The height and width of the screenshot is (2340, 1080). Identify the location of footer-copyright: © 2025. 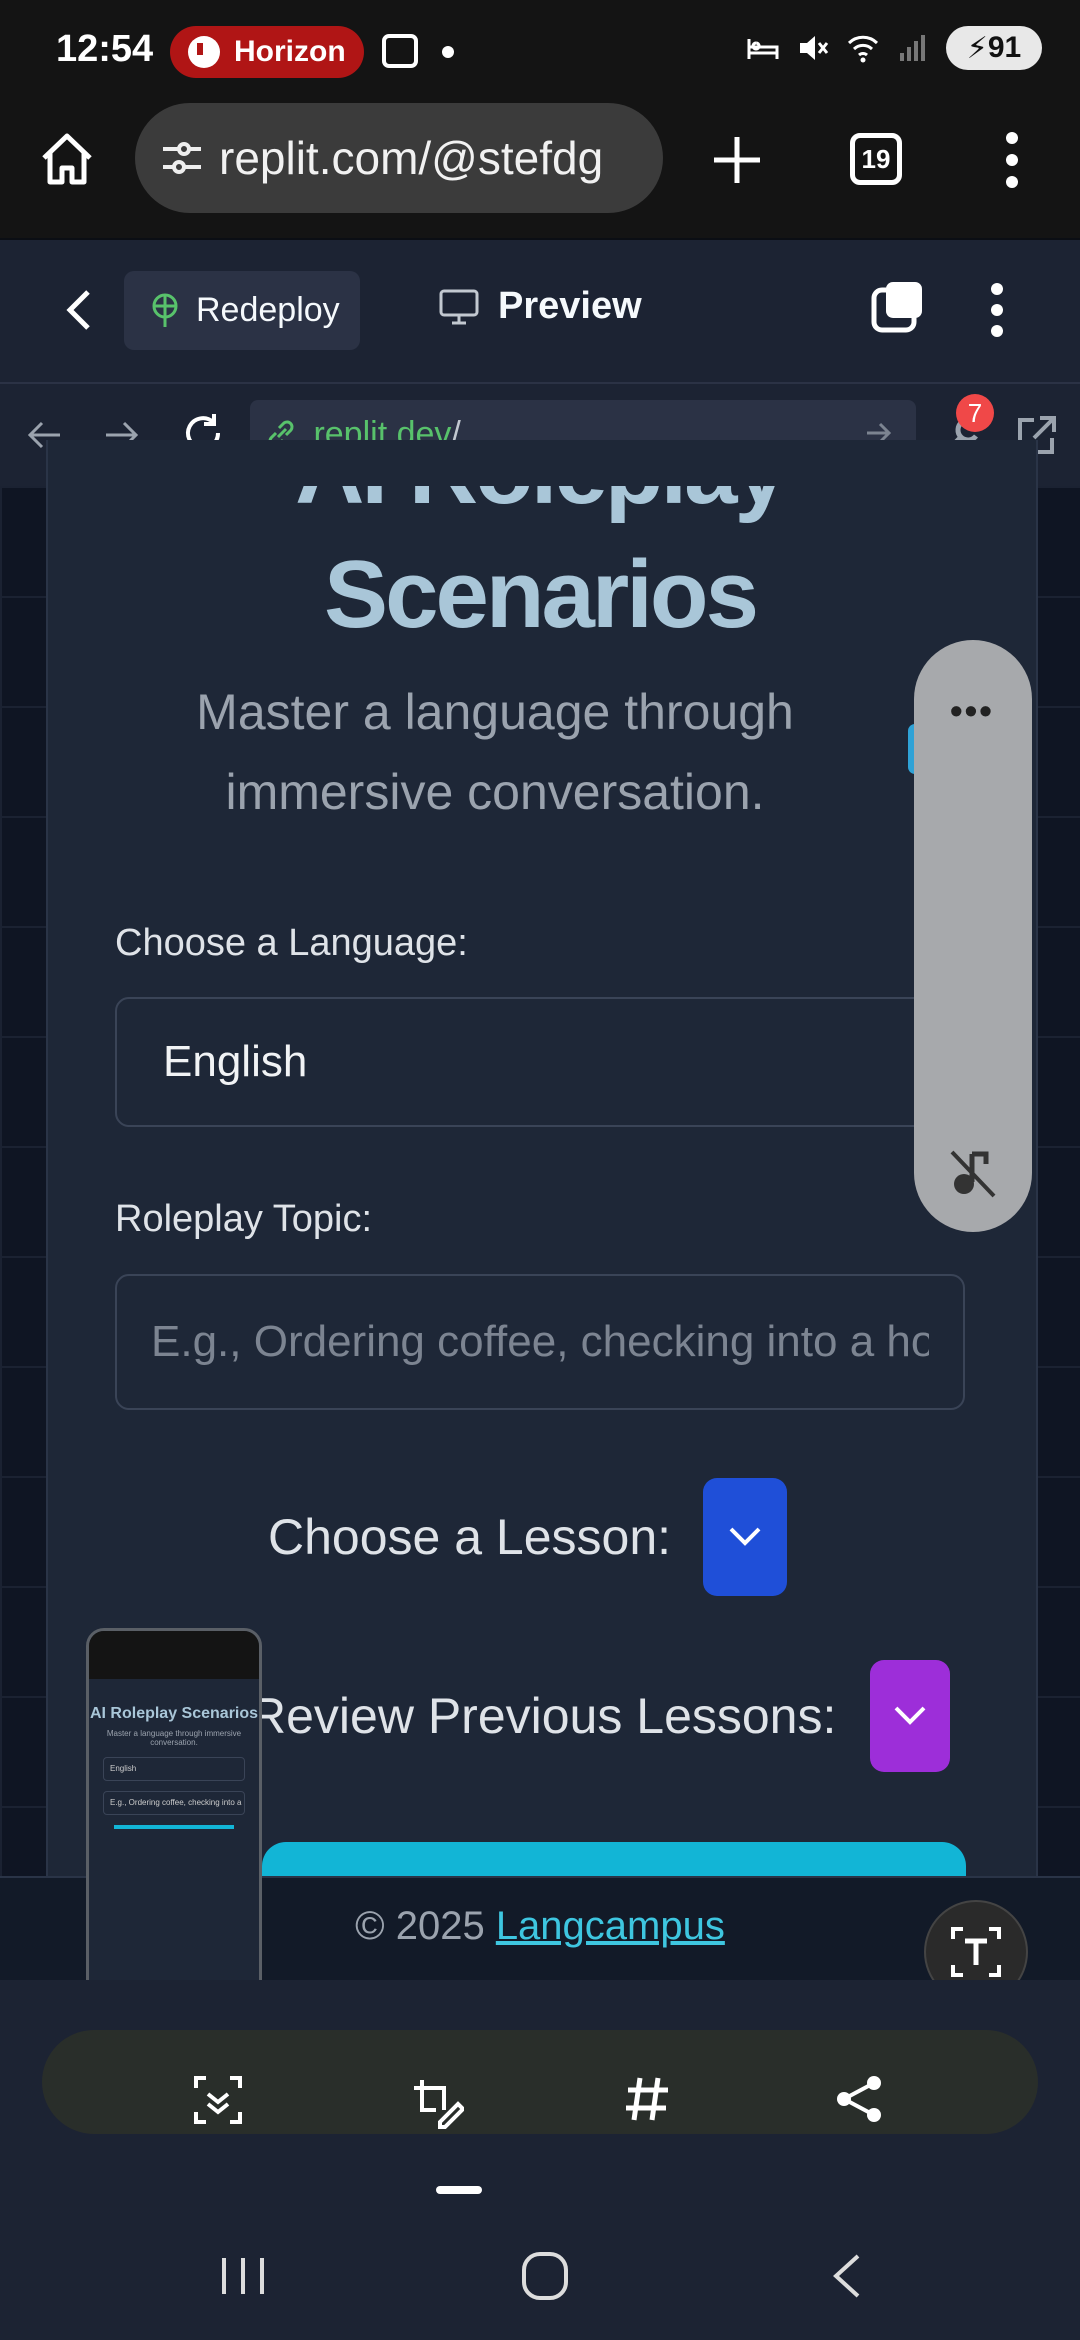
(425, 1926).